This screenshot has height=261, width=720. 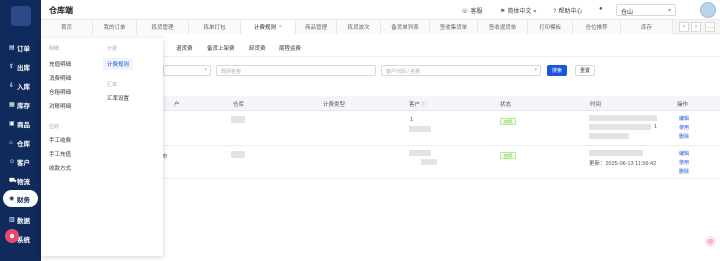 I want to click on menu-item-consumption-details: 消费明细, so click(x=60, y=78).